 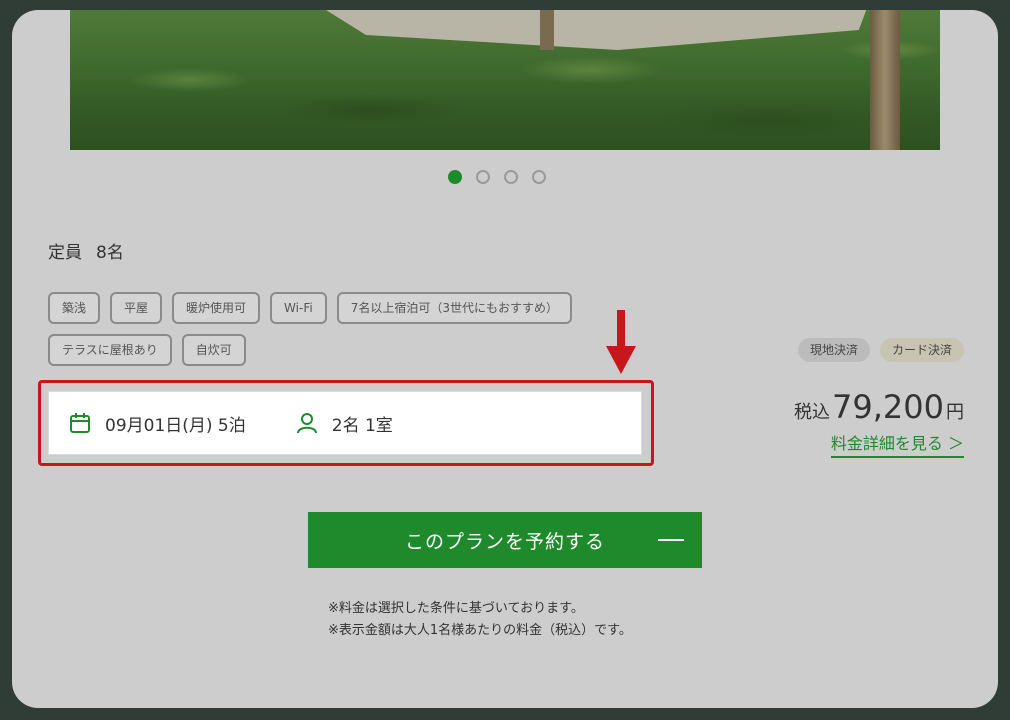 I want to click on payment-methods: 現地決済 カード決済, so click(x=880, y=350).